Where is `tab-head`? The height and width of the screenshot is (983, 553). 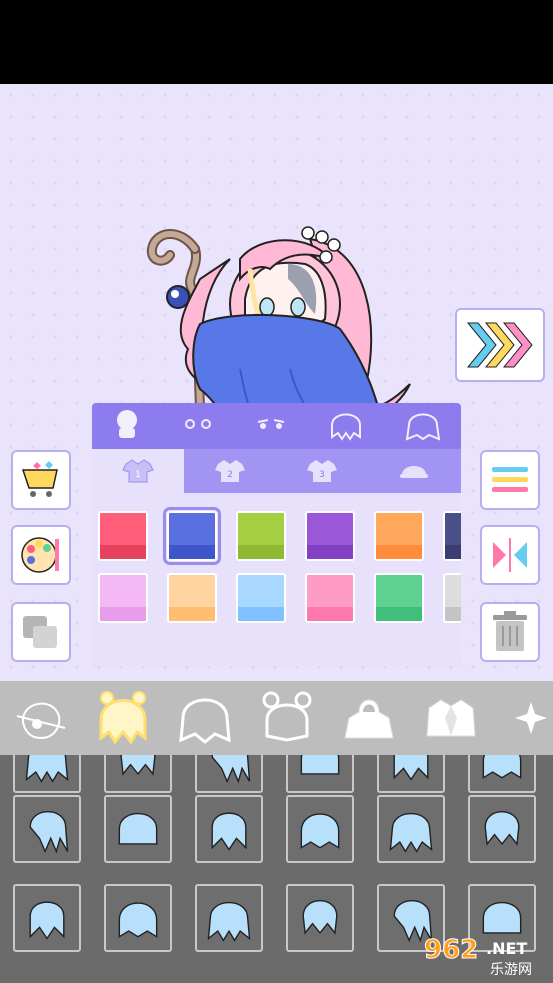
tab-head is located at coordinates (127, 426).